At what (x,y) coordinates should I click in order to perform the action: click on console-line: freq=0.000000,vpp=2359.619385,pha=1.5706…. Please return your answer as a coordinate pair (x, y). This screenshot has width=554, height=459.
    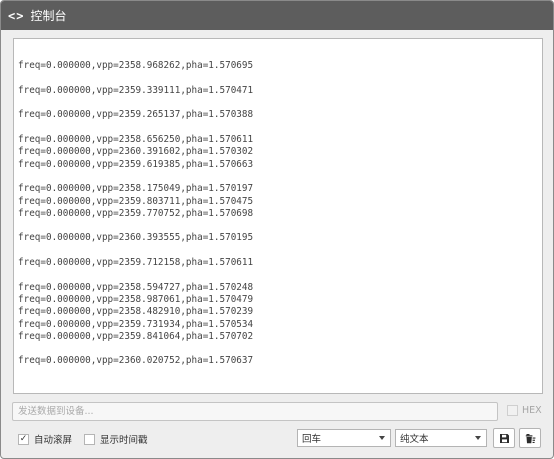
    Looking at the image, I should click on (136, 164).